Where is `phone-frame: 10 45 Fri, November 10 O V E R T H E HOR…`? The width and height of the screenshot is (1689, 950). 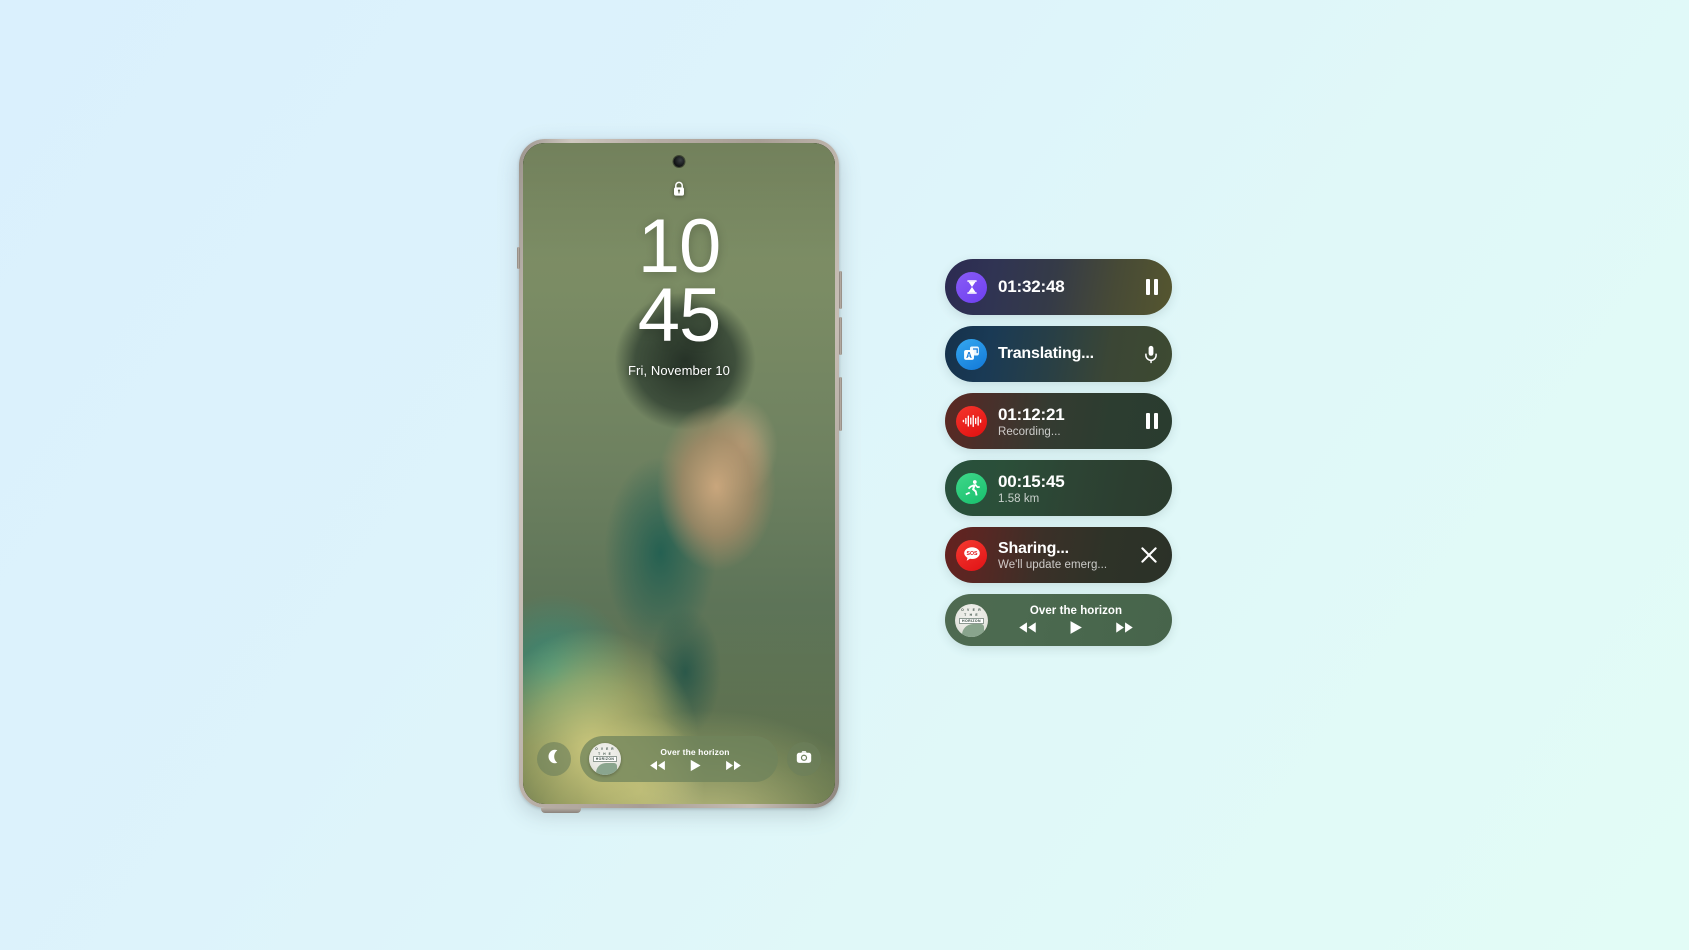 phone-frame: 10 45 Fri, November 10 O V E R T H E HOR… is located at coordinates (679, 476).